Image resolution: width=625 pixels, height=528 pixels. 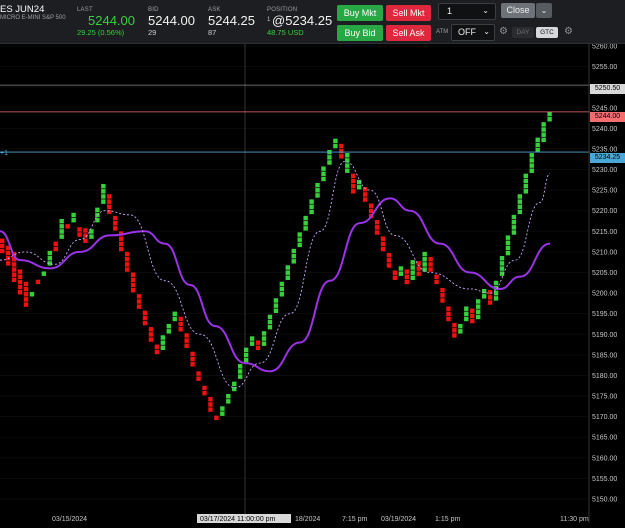 What do you see at coordinates (568, 31) in the screenshot?
I see `settings-gear-icon: ⚙` at bounding box center [568, 31].